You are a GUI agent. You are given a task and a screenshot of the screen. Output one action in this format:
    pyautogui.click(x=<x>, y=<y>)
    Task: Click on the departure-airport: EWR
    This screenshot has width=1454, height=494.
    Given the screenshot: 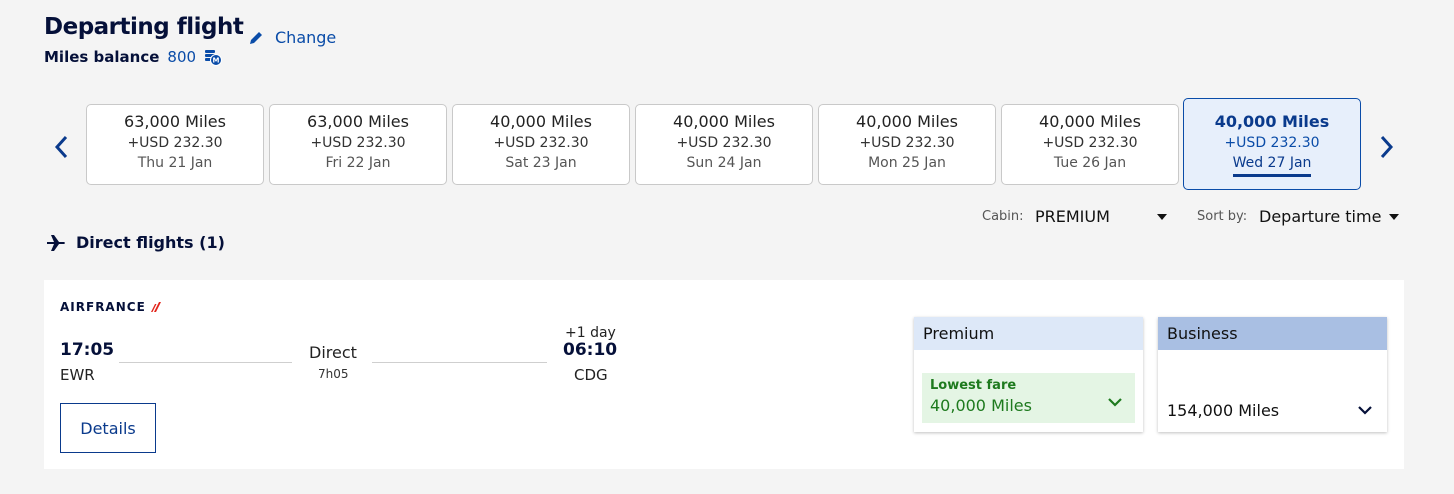 What is the action you would take?
    pyautogui.click(x=77, y=375)
    